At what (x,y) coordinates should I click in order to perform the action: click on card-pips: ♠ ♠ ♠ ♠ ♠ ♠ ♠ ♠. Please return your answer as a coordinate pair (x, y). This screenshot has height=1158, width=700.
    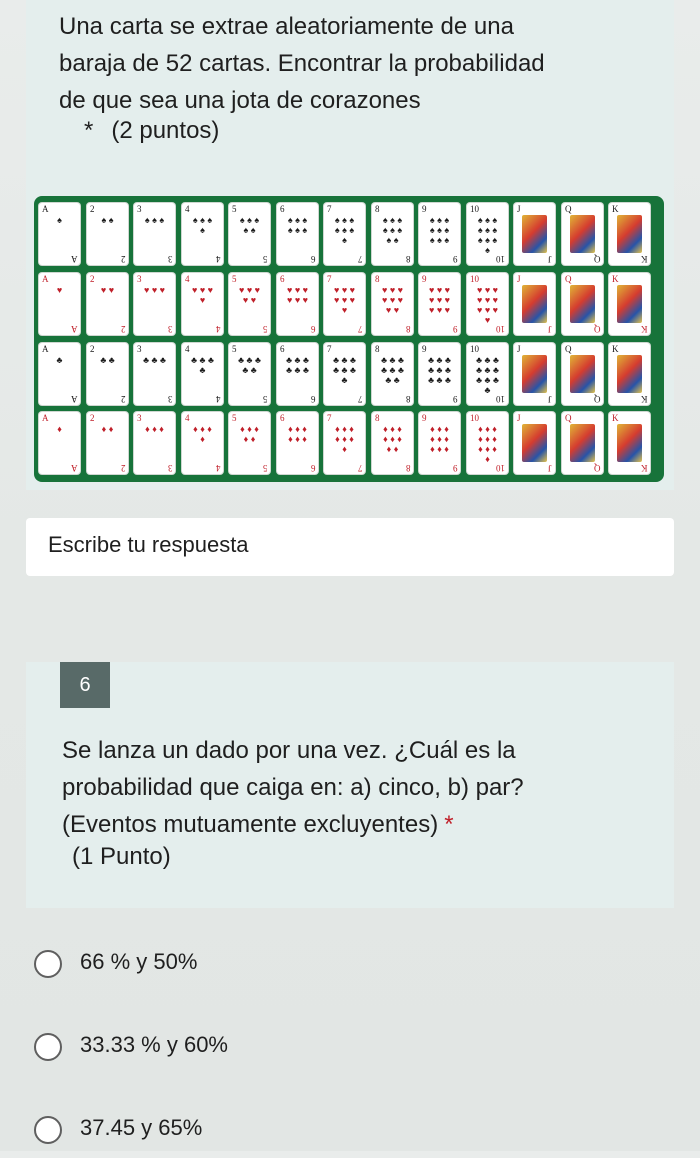
    Looking at the image, I should click on (392, 230).